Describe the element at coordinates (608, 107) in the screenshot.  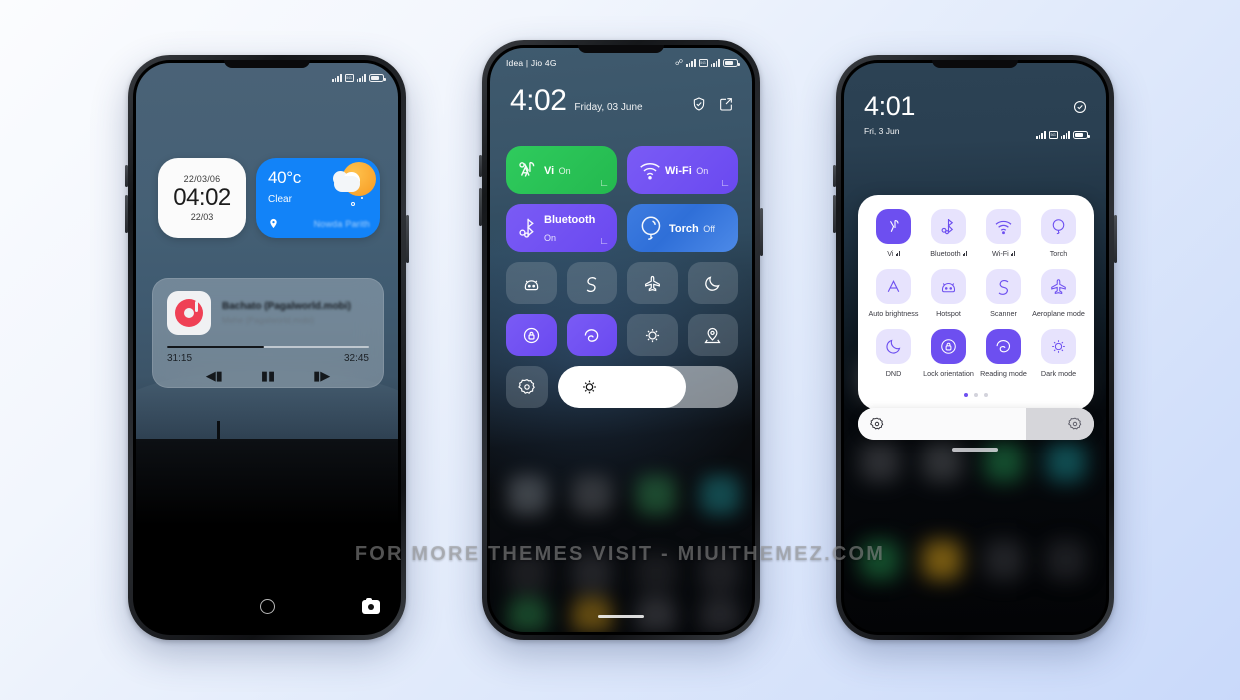
I see `header-date: Friday, 03 June` at that location.